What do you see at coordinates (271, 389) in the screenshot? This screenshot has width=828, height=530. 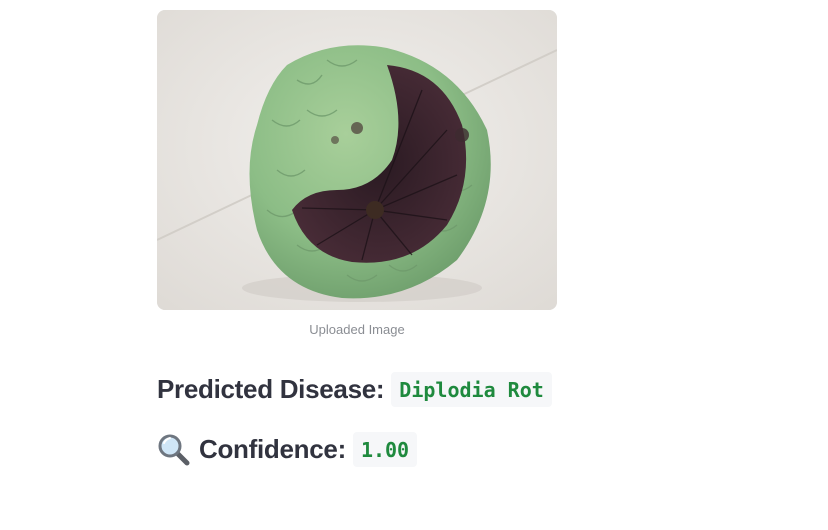 I see `predicted-disease-label: Predicted Disease:` at bounding box center [271, 389].